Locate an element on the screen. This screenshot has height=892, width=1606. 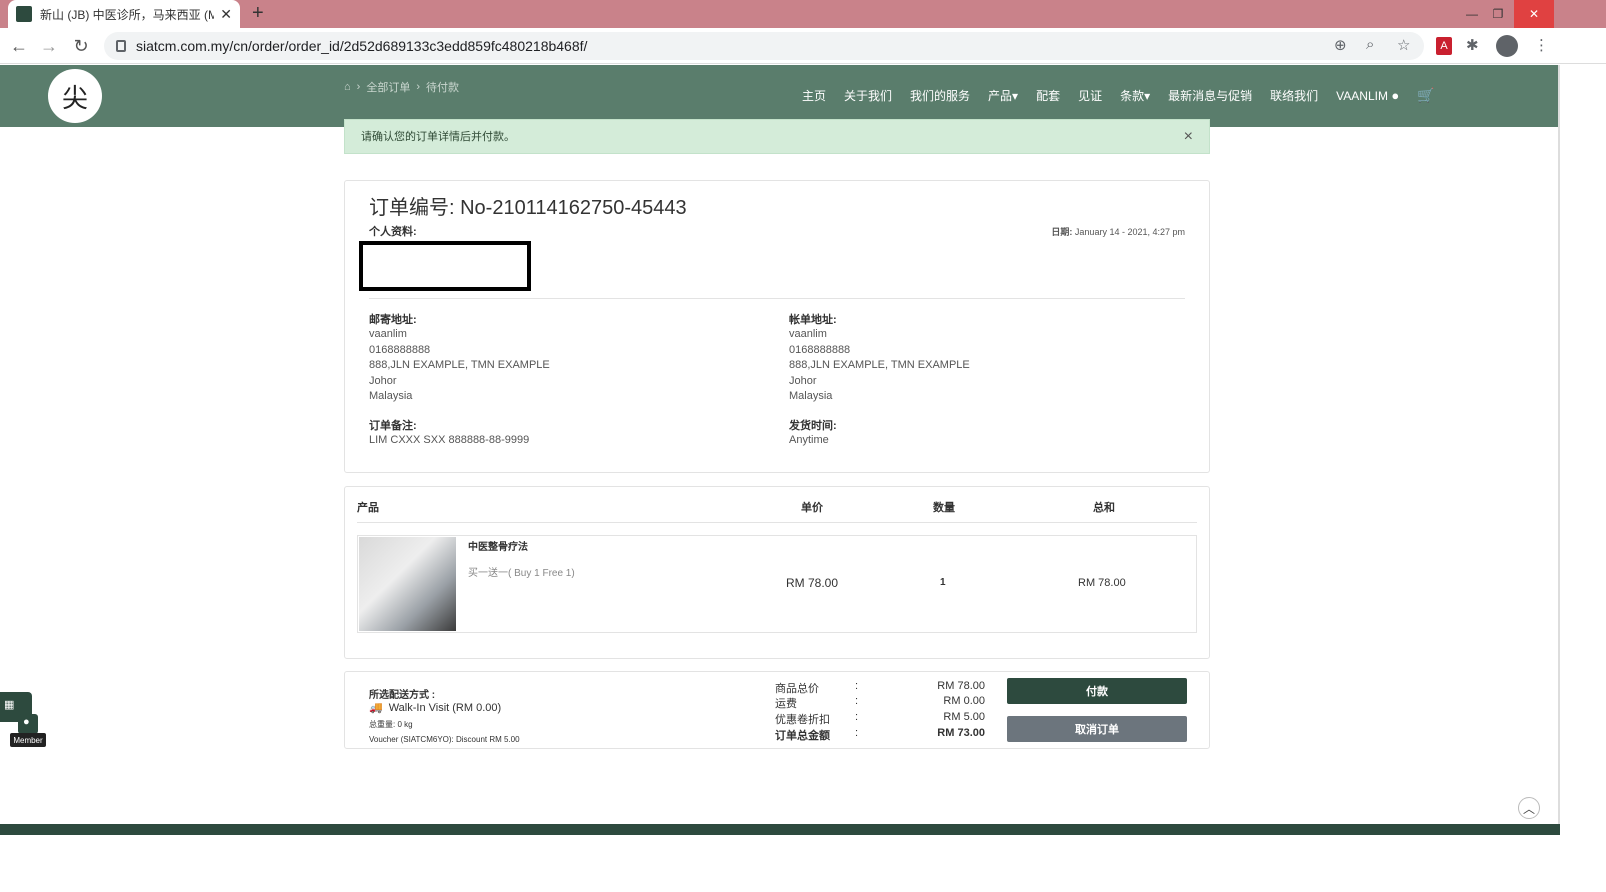
restore-button: ❐ is located at coordinates (1498, 14).